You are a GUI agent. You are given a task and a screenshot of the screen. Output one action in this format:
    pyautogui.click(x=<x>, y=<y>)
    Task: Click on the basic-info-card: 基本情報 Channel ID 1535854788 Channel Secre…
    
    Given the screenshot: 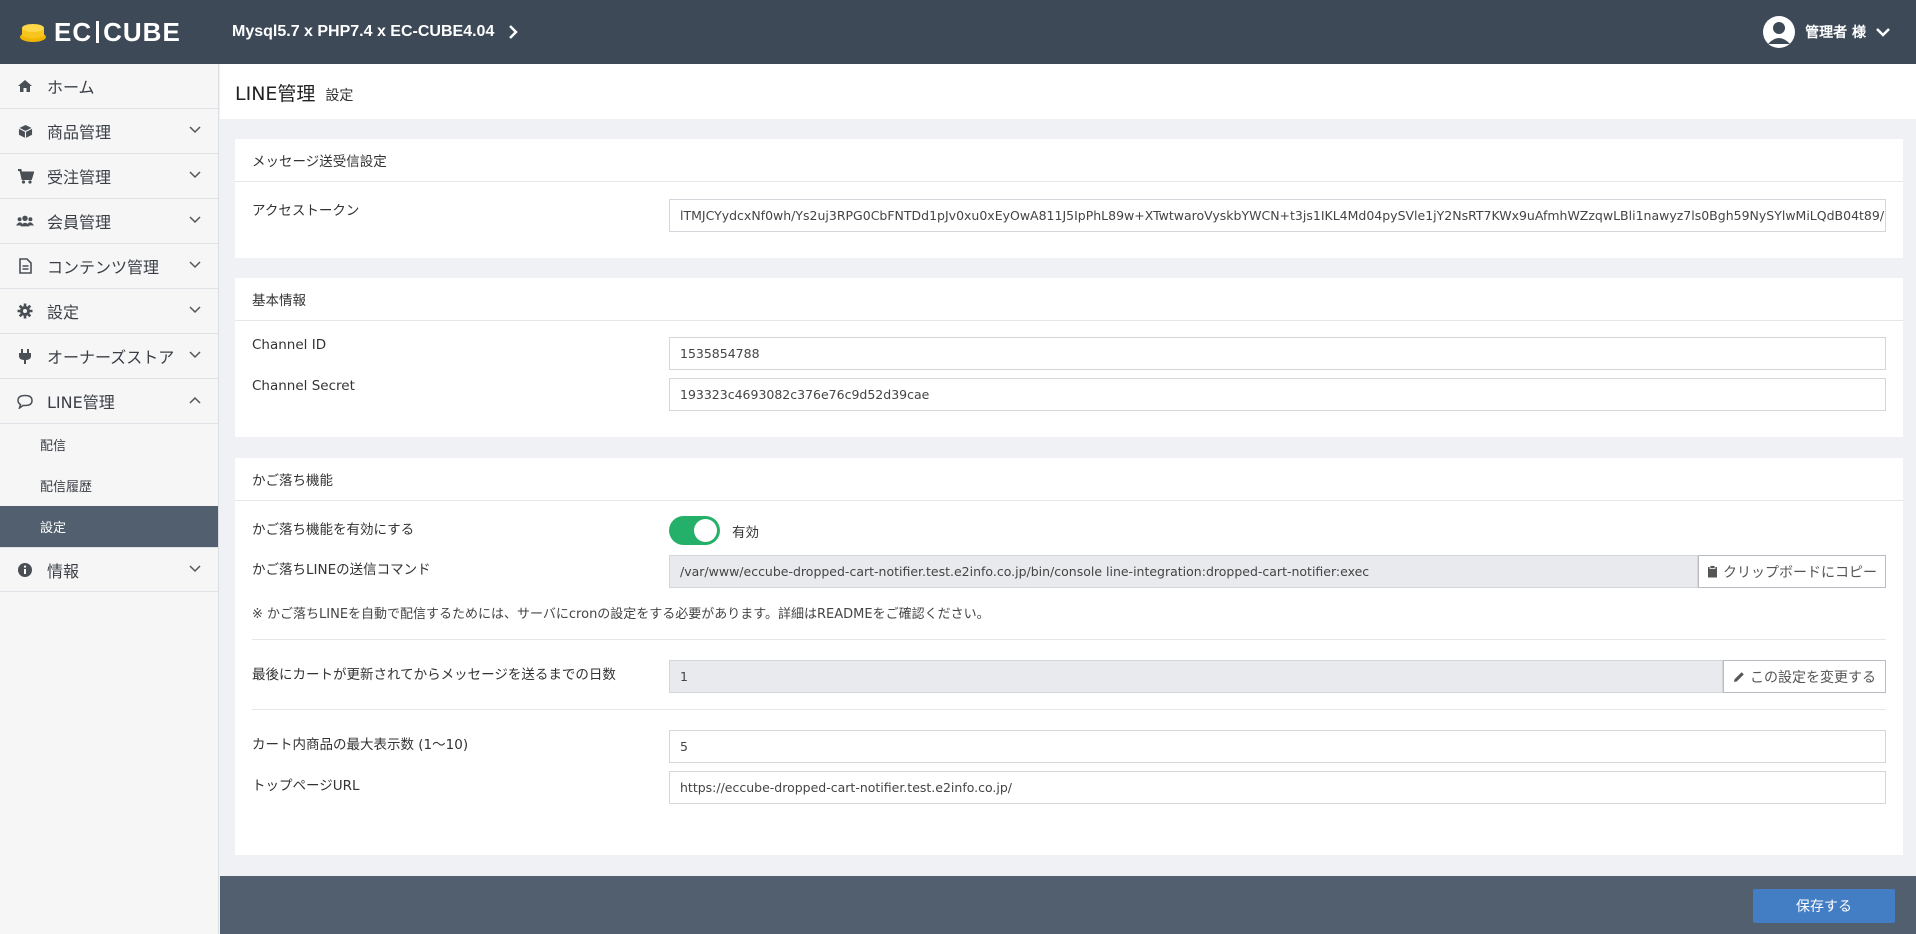 What is the action you would take?
    pyautogui.click(x=1069, y=357)
    